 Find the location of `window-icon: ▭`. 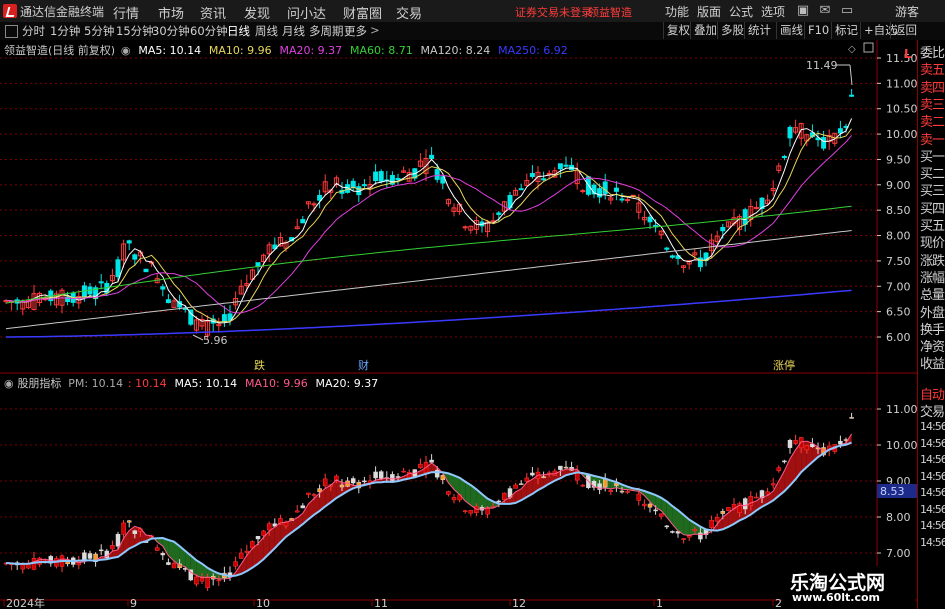

window-icon: ▭ is located at coordinates (847, 11).